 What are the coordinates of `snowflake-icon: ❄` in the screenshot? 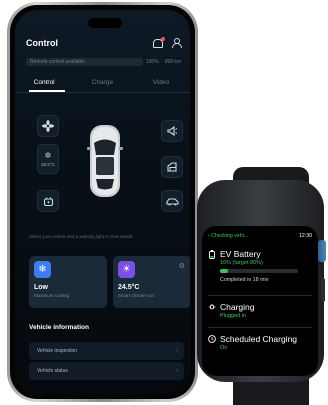 It's located at (42, 269).